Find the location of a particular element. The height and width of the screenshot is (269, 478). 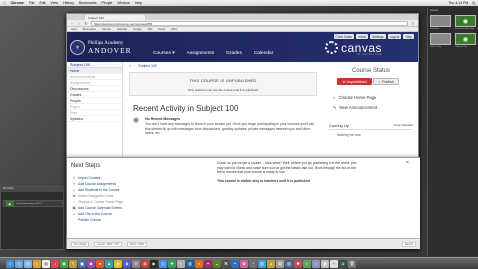

dock-app-icon: ▥ is located at coordinates (190, 263).